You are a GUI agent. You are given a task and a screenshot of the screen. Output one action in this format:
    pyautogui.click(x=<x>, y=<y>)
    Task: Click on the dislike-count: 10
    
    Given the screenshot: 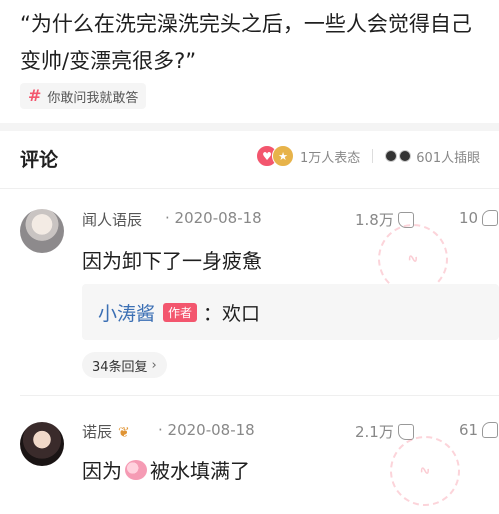 What is the action you would take?
    pyautogui.click(x=469, y=218)
    